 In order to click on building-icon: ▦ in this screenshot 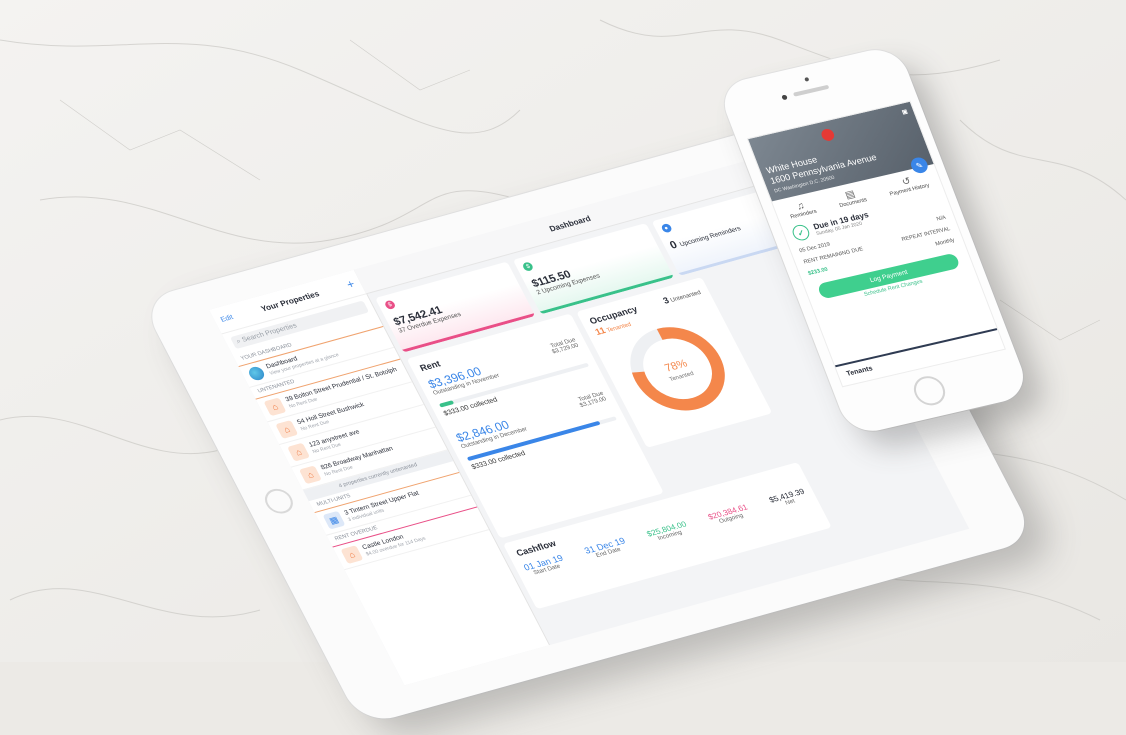, I will do `click(334, 520)`.